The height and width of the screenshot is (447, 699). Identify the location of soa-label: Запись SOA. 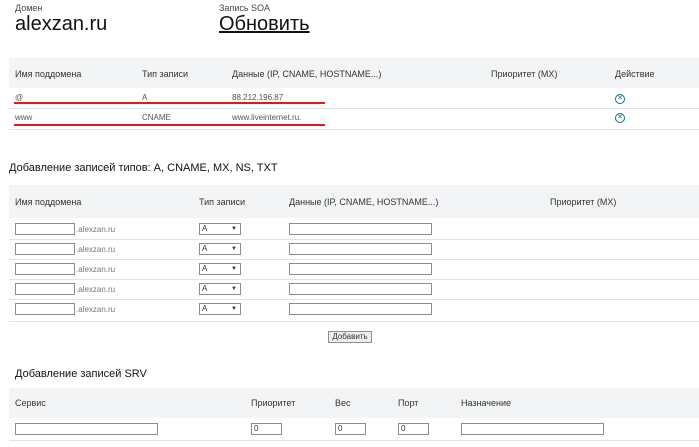
(245, 8).